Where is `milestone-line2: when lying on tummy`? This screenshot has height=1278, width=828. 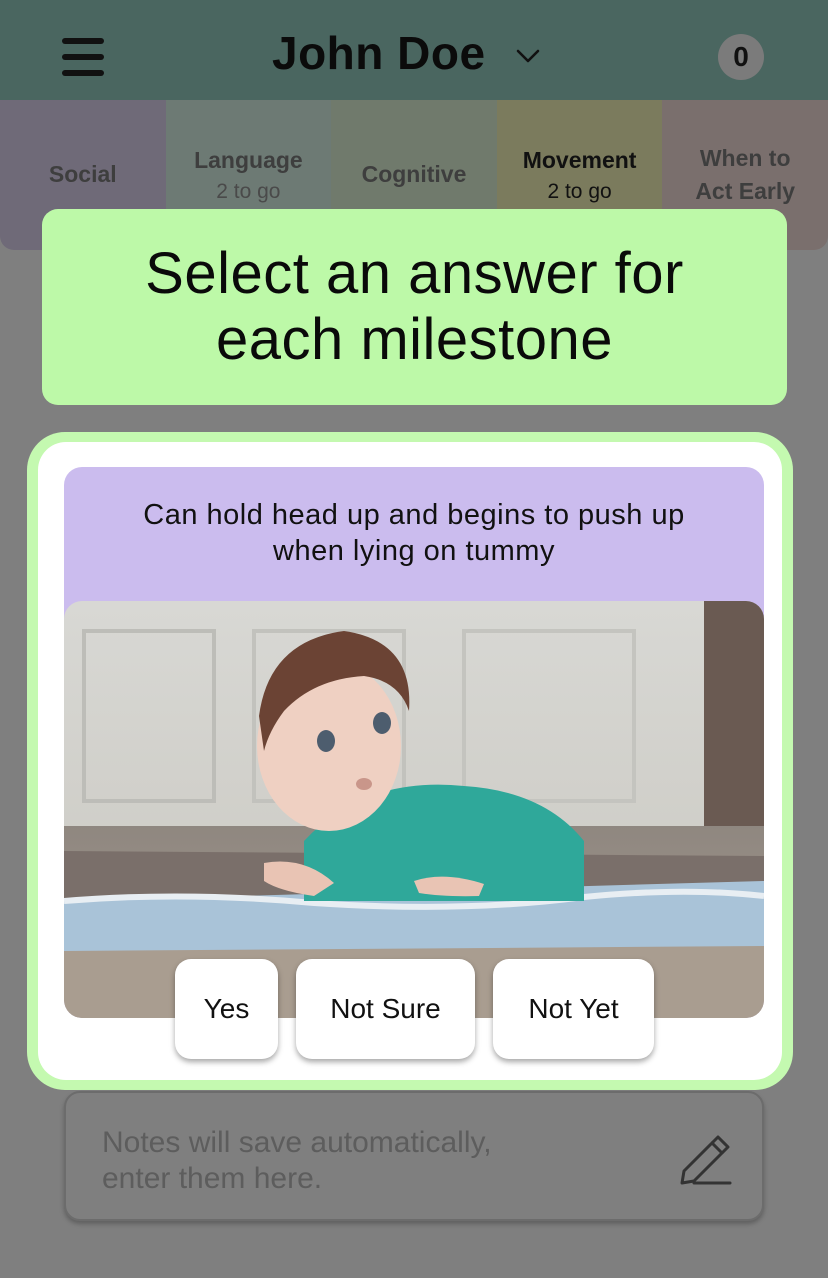 milestone-line2: when lying on tummy is located at coordinates (414, 551).